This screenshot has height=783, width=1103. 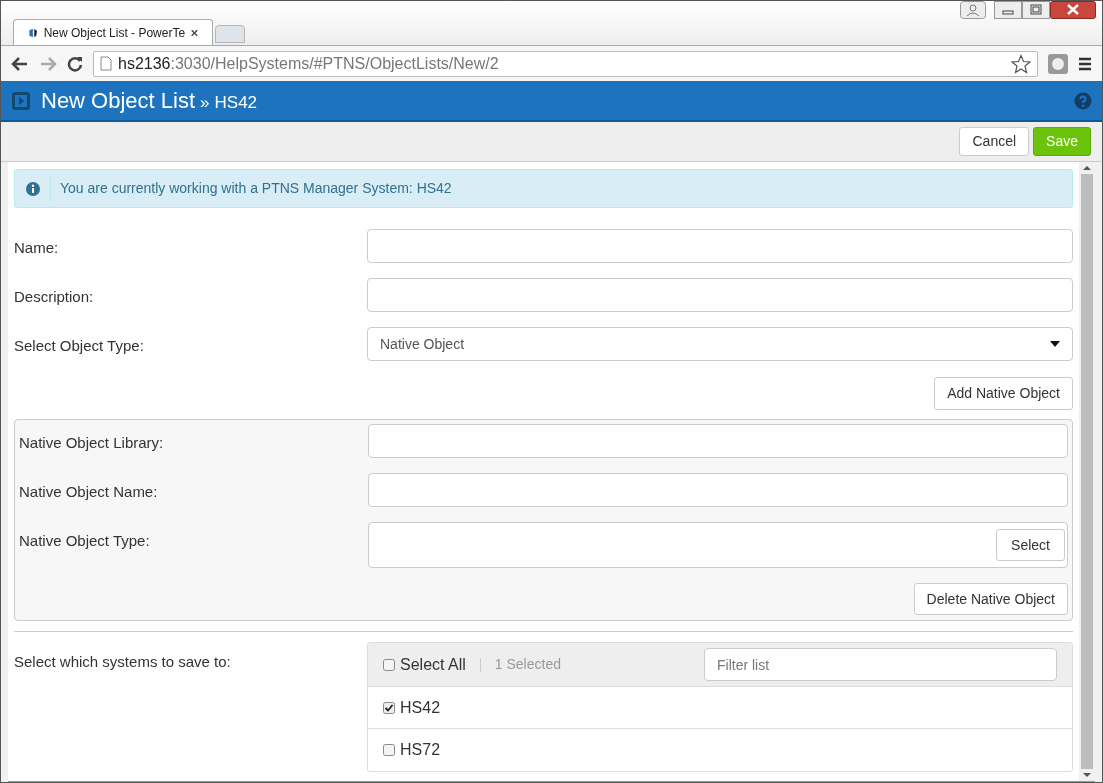 What do you see at coordinates (990, 599) in the screenshot?
I see `delete-native-object-button: Delete Native Object` at bounding box center [990, 599].